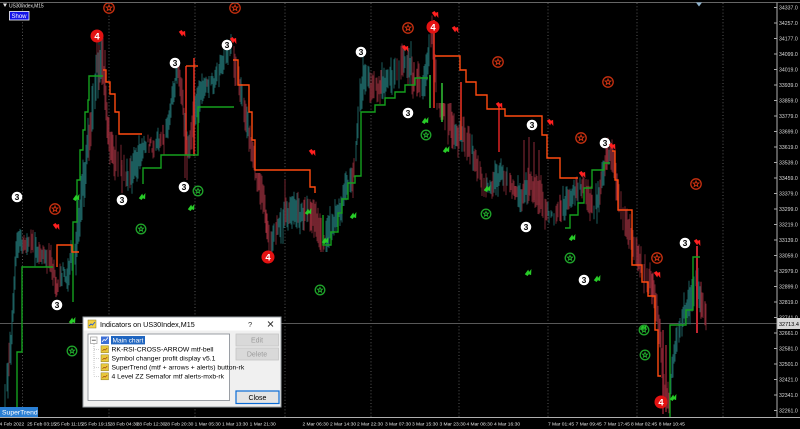  Describe the element at coordinates (41, 425) in the screenshot. I see `svg-text: 25 Feb 03:15` at that location.